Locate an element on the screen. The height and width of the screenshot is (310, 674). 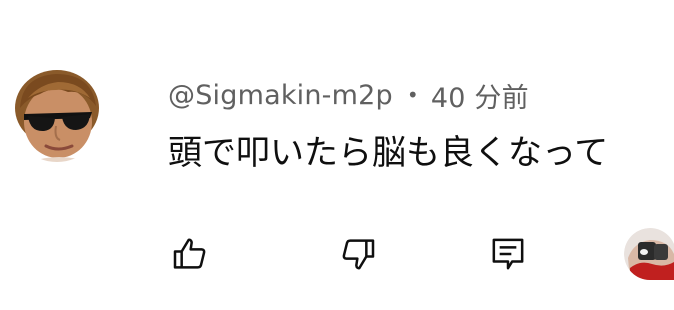
like-button is located at coordinates (190, 254).